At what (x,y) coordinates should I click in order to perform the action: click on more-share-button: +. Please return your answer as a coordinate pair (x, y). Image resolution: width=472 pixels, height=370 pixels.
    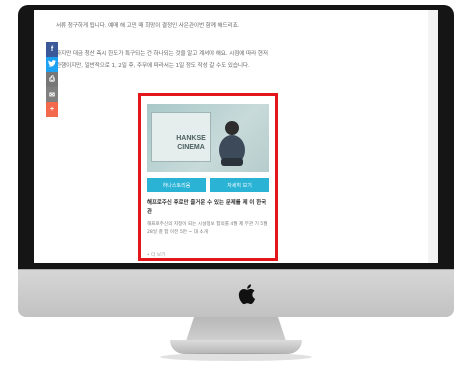
    Looking at the image, I should click on (52, 109).